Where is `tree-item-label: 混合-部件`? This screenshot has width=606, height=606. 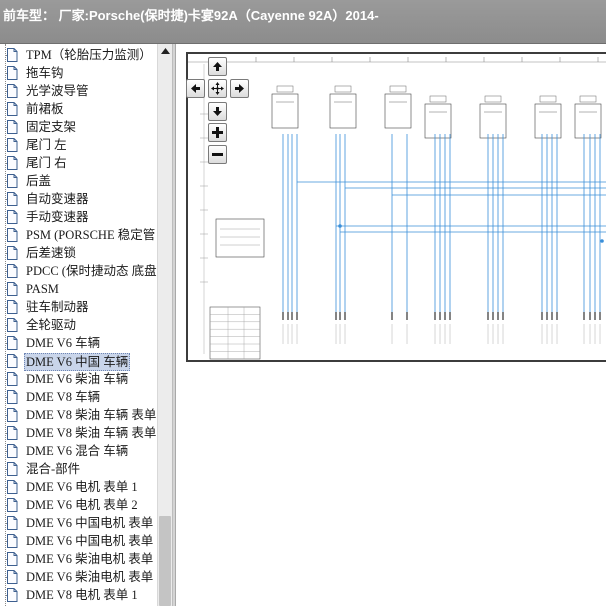
tree-item-label: 混合-部件 is located at coordinates (53, 469).